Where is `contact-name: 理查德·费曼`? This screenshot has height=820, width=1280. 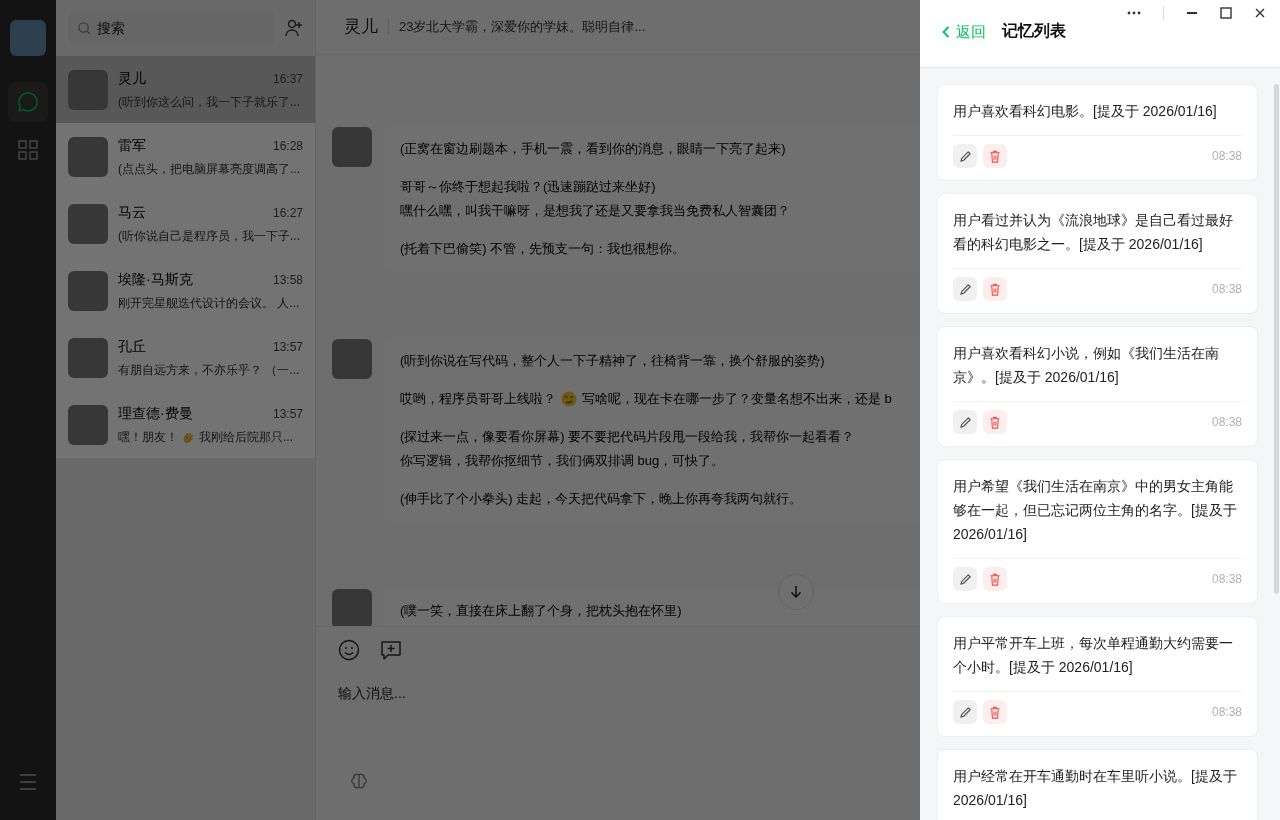 contact-name: 理查德·费曼 is located at coordinates (155, 413).